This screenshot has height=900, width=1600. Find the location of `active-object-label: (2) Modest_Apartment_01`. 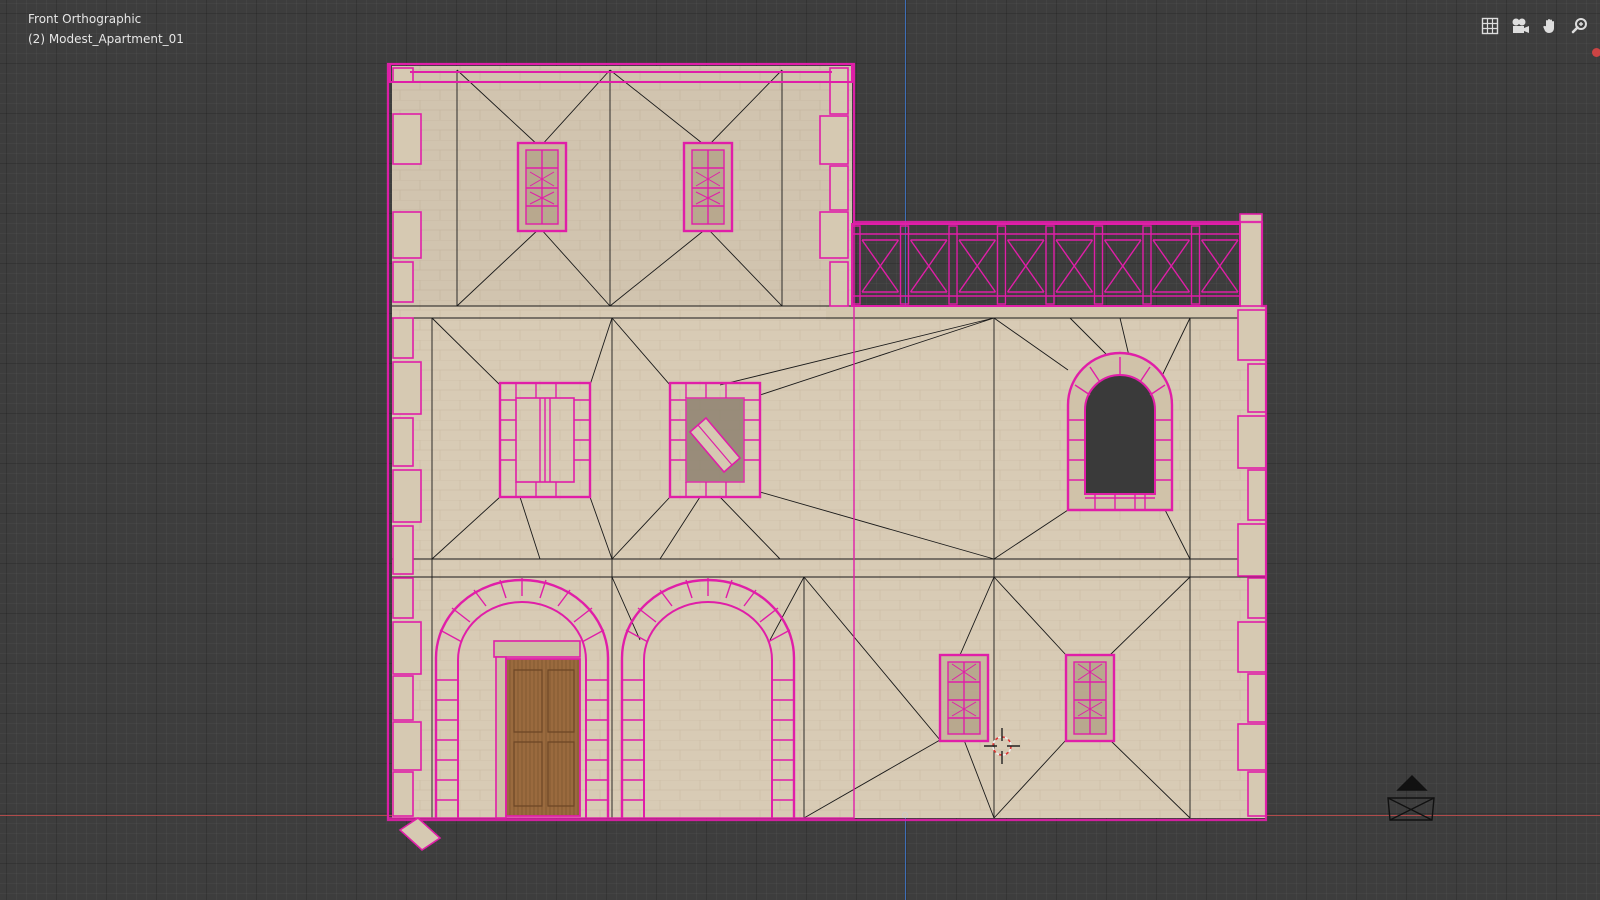

active-object-label: (2) Modest_Apartment_01 is located at coordinates (106, 39).